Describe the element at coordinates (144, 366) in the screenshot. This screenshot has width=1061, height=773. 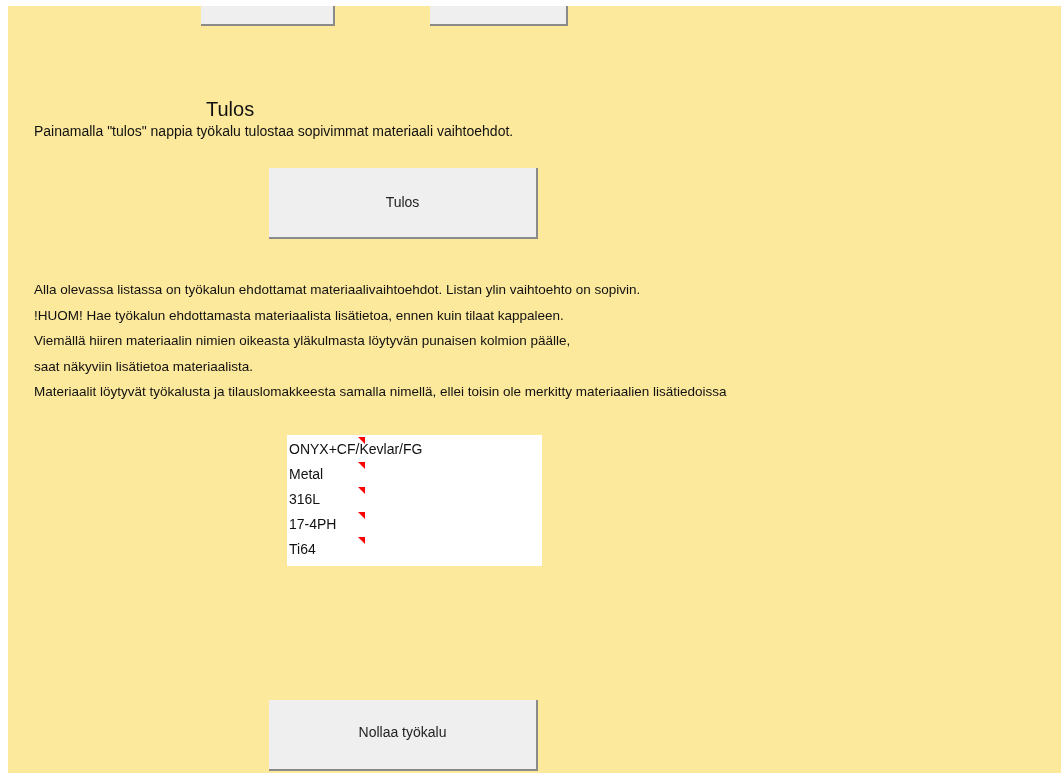
I see `instruction-text: saat näkyviin lisätietoa materiaalista.` at that location.